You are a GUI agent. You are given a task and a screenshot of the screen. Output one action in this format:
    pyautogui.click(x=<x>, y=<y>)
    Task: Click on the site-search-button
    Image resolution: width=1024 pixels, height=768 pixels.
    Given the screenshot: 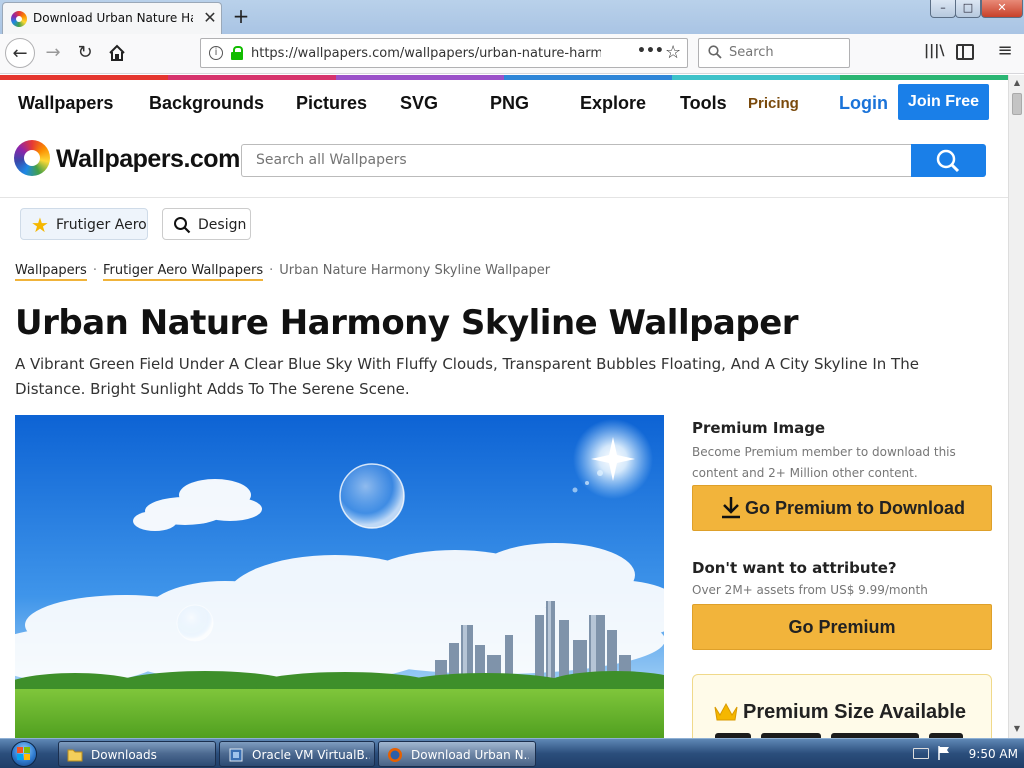 What is the action you would take?
    pyautogui.click(x=948, y=160)
    